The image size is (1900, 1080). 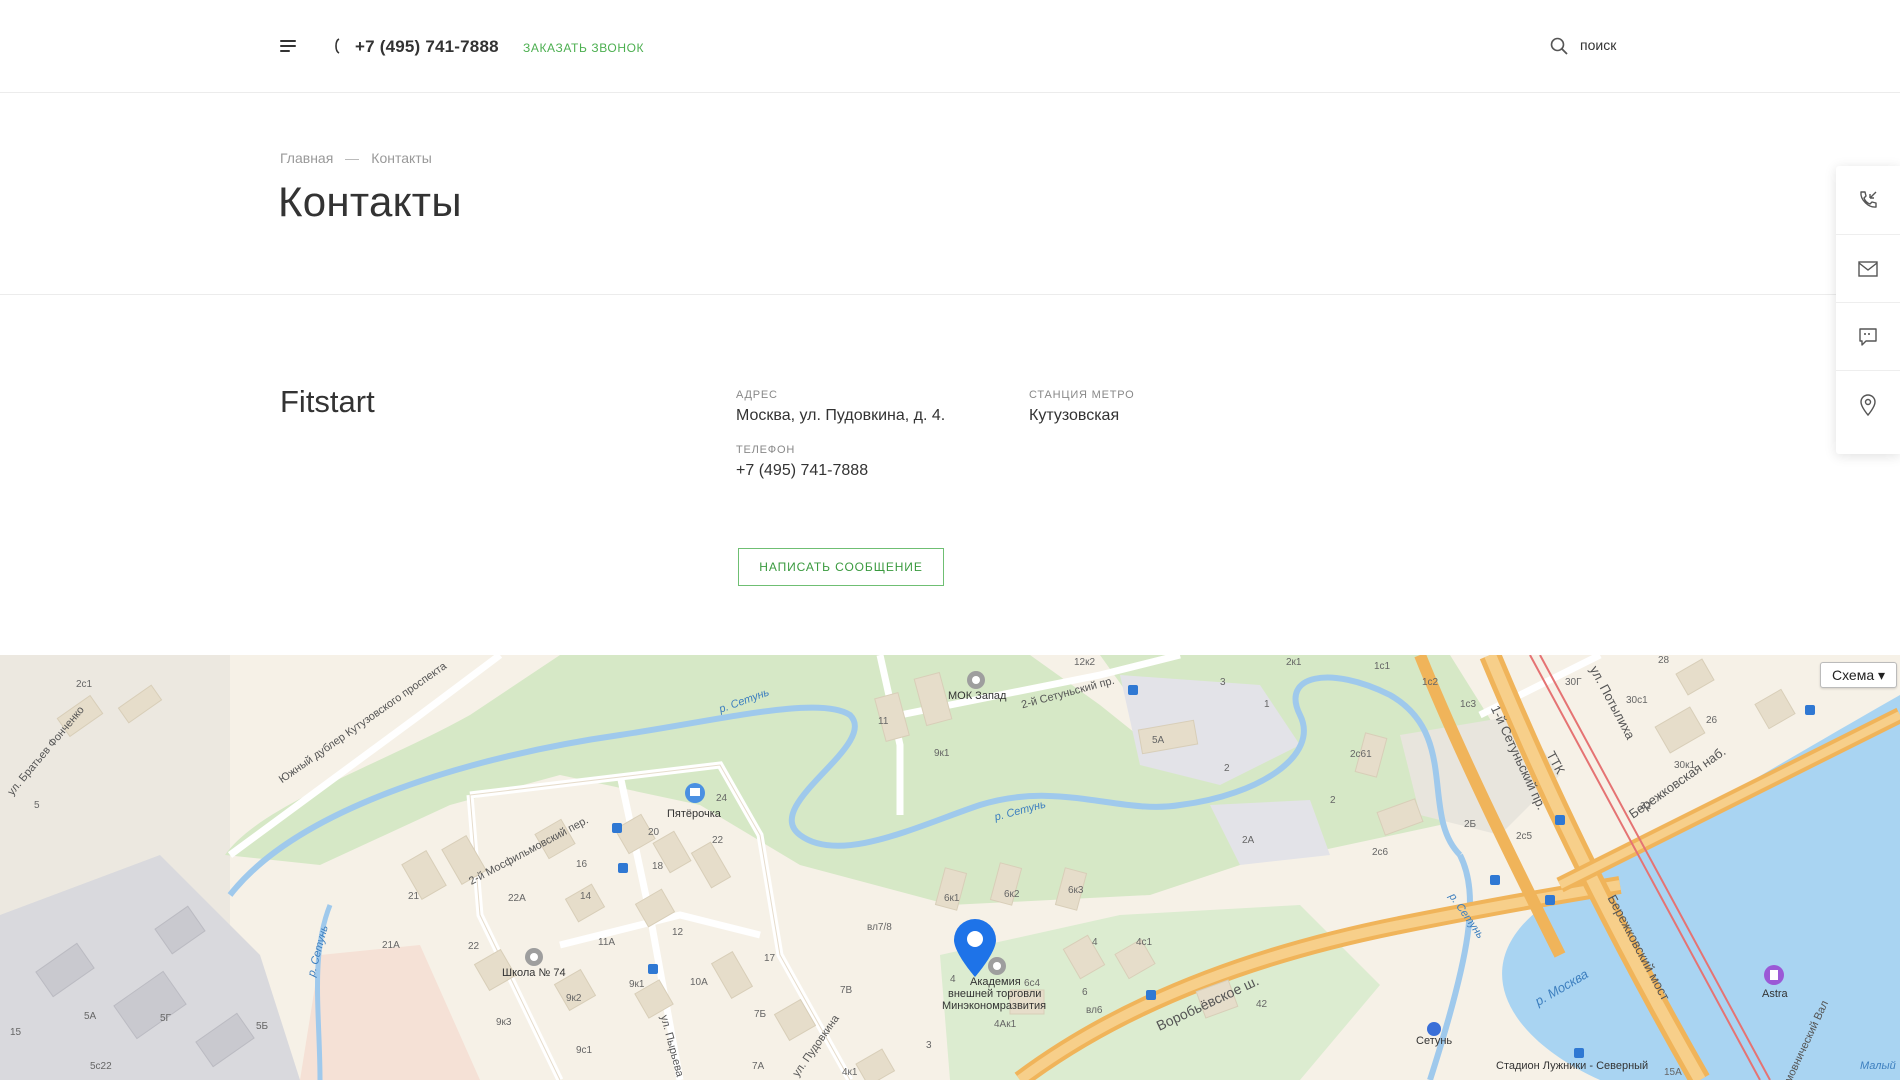 What do you see at coordinates (1878, 1066) in the screenshot?
I see `map-label-maly: Малый` at bounding box center [1878, 1066].